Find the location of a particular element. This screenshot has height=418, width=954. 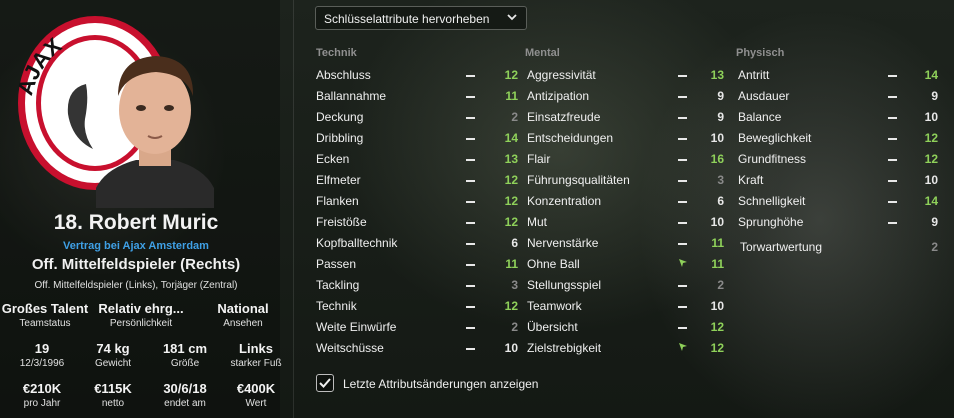

attribute-name: Flair is located at coordinates (539, 159).